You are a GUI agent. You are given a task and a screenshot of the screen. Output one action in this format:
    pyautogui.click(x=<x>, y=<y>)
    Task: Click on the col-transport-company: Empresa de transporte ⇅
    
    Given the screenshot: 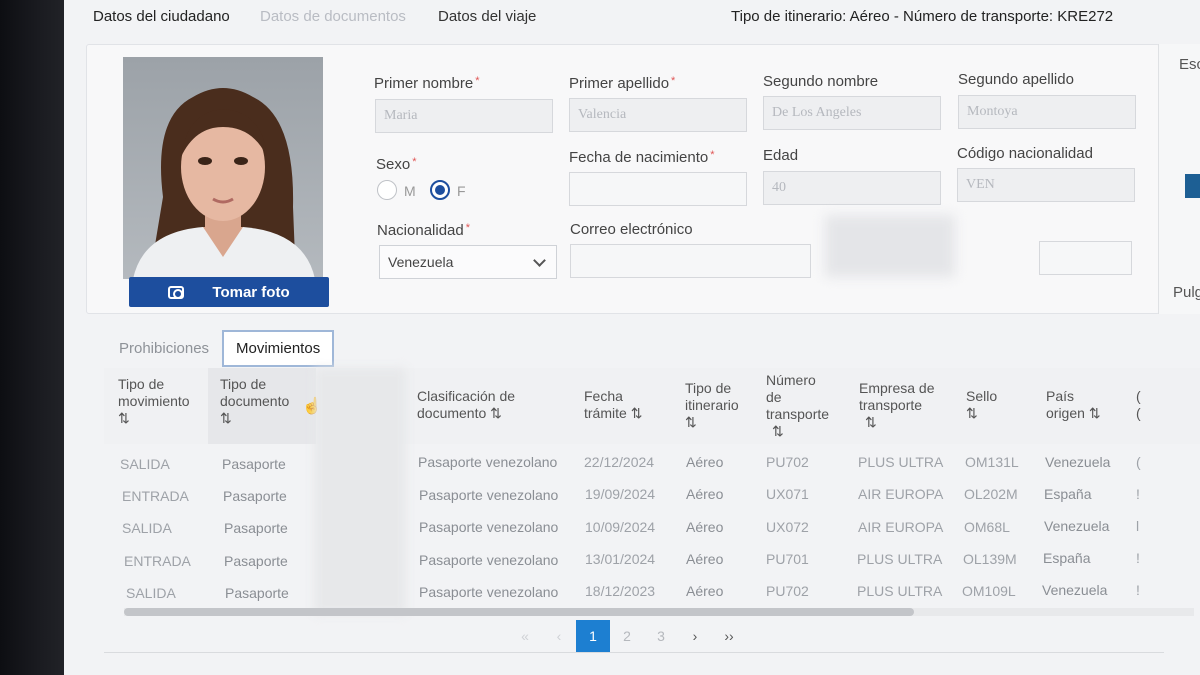 What is the action you would take?
    pyautogui.click(x=904, y=406)
    